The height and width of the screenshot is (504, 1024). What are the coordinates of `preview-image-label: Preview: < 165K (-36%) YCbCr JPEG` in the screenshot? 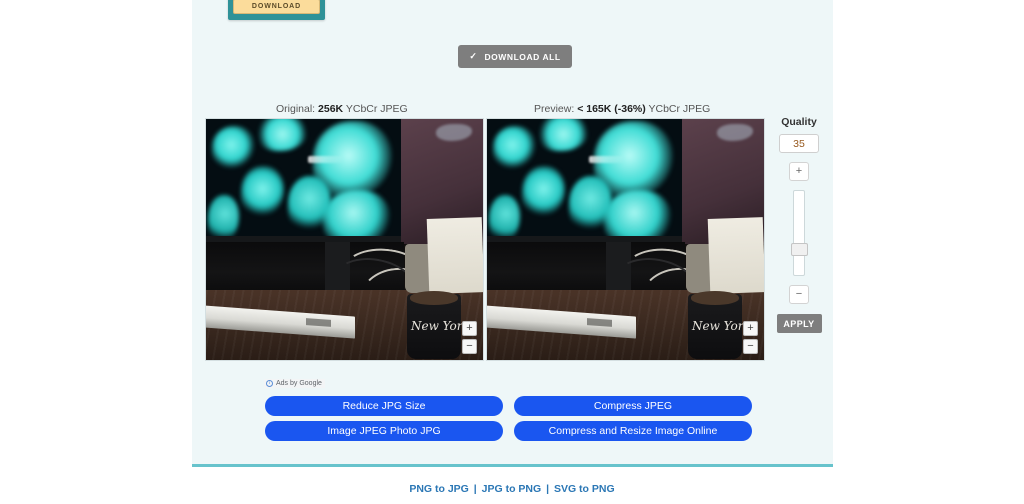 It's located at (622, 109).